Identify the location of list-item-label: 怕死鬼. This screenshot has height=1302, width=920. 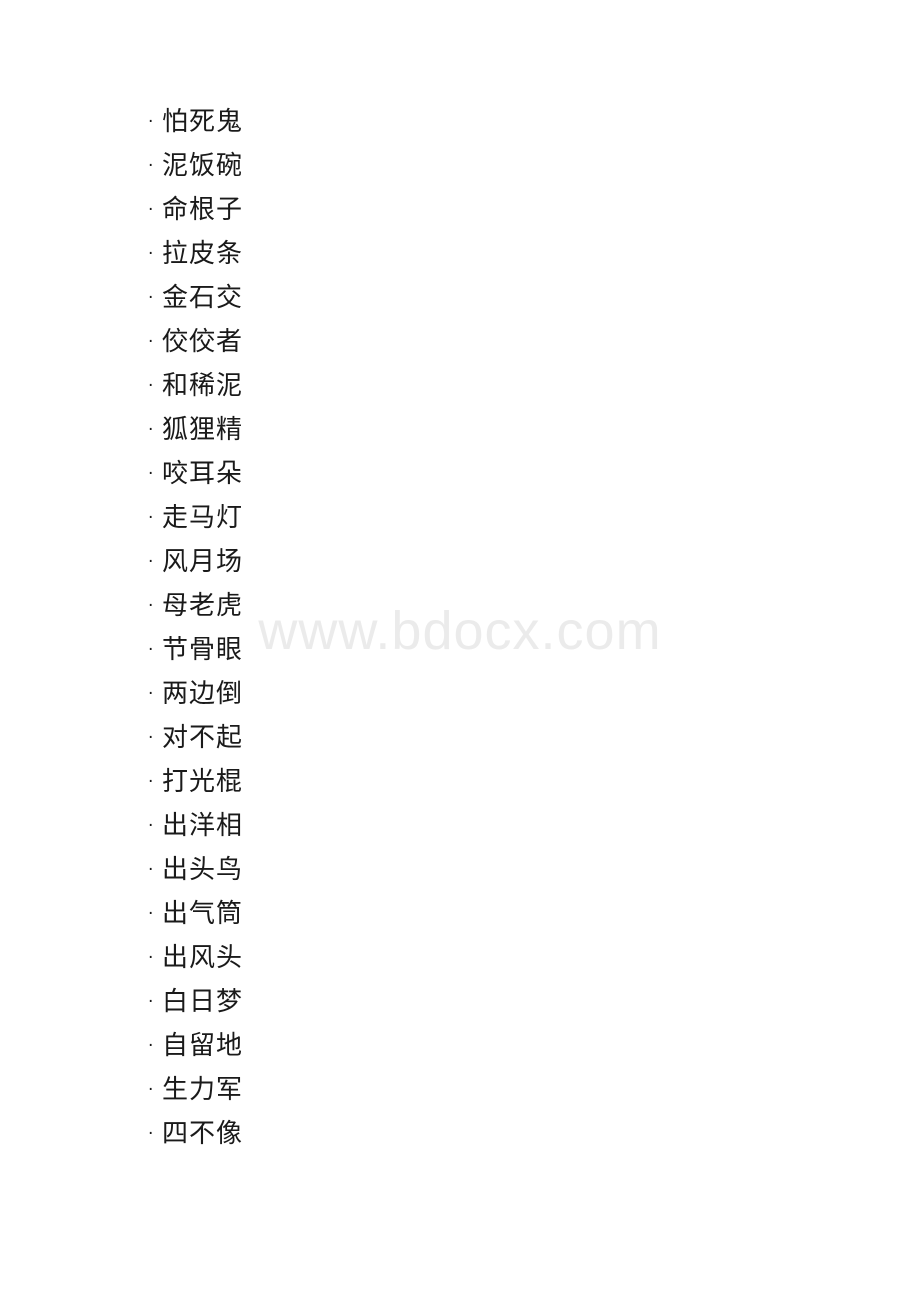
(203, 122).